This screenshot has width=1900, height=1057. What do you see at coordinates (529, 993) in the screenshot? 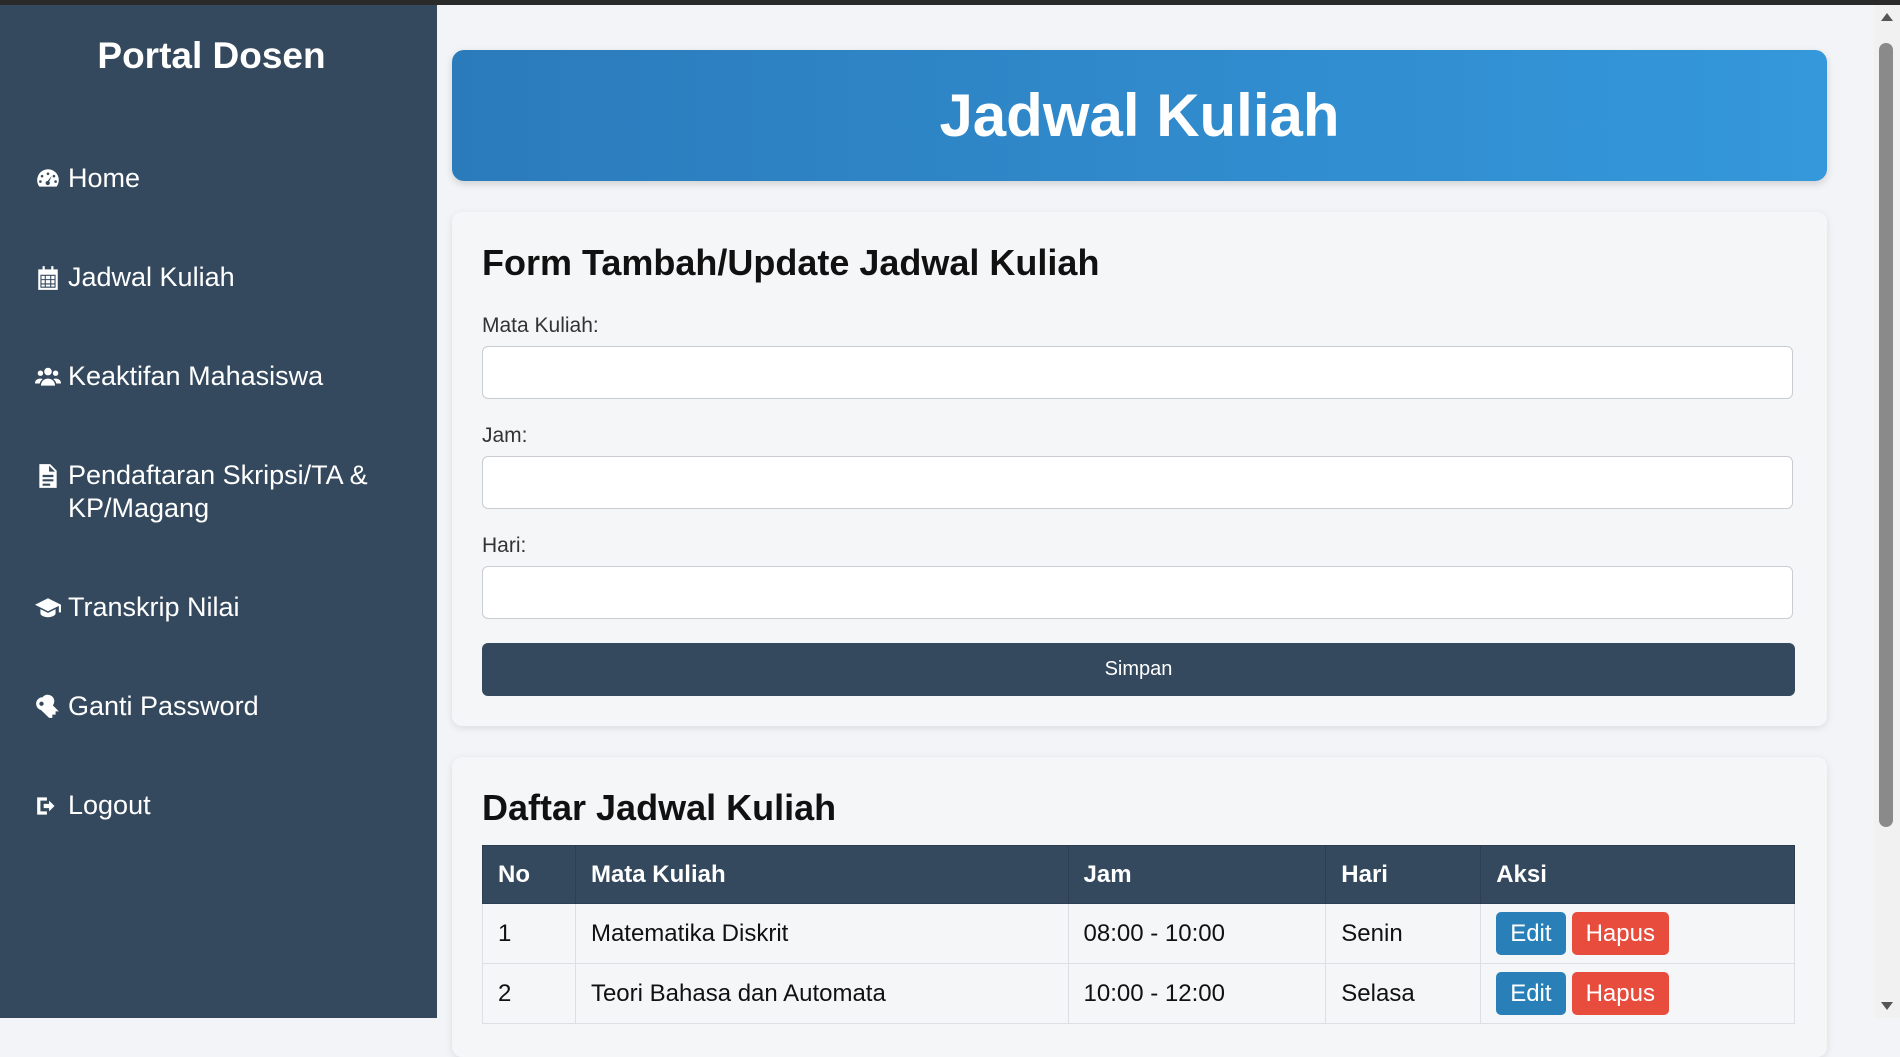
I see `cell-no: 2` at bounding box center [529, 993].